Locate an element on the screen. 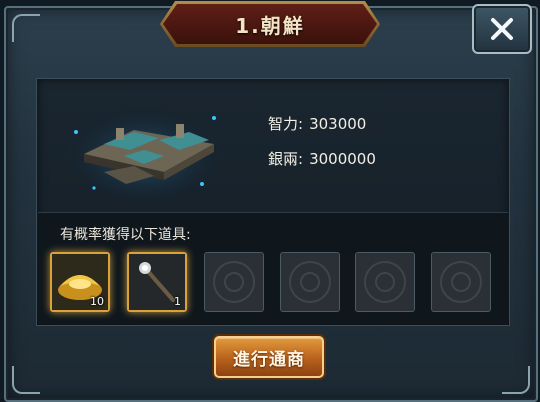 The width and height of the screenshot is (540, 402). close-icon is located at coordinates (502, 29).